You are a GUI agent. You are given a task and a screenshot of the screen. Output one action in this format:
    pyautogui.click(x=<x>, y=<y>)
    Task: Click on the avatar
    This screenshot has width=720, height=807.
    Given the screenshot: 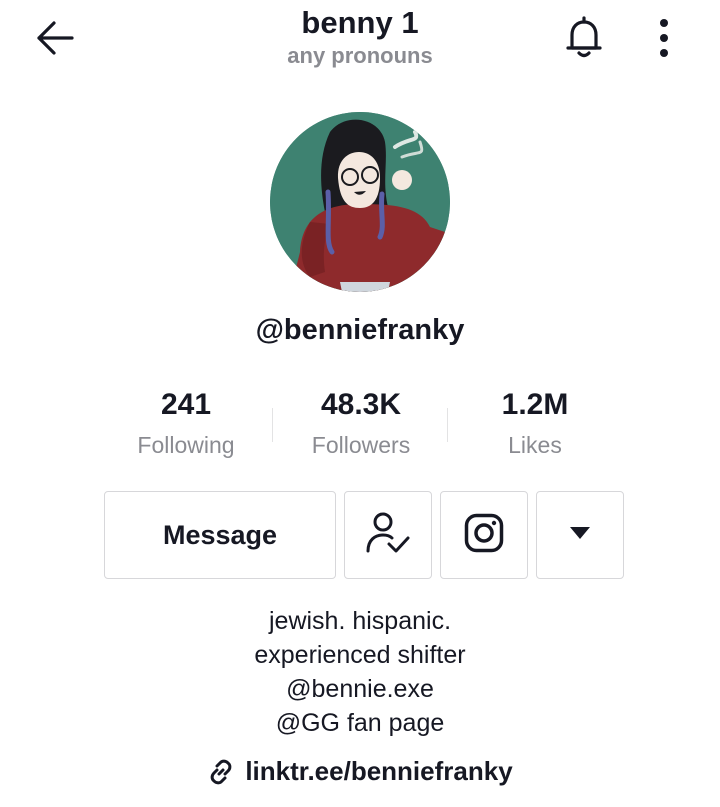 What is the action you would take?
    pyautogui.click(x=360, y=202)
    